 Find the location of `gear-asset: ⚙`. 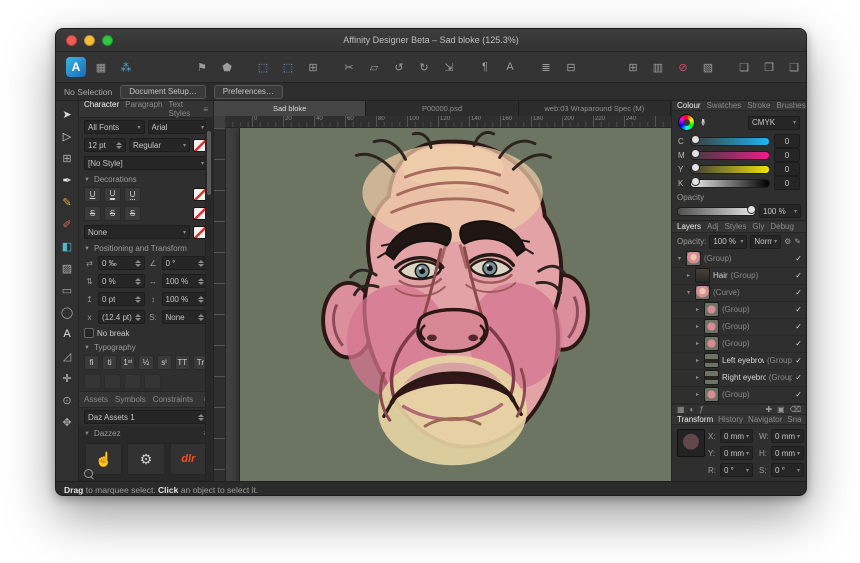

gear-asset: ⚙ is located at coordinates (146, 459).